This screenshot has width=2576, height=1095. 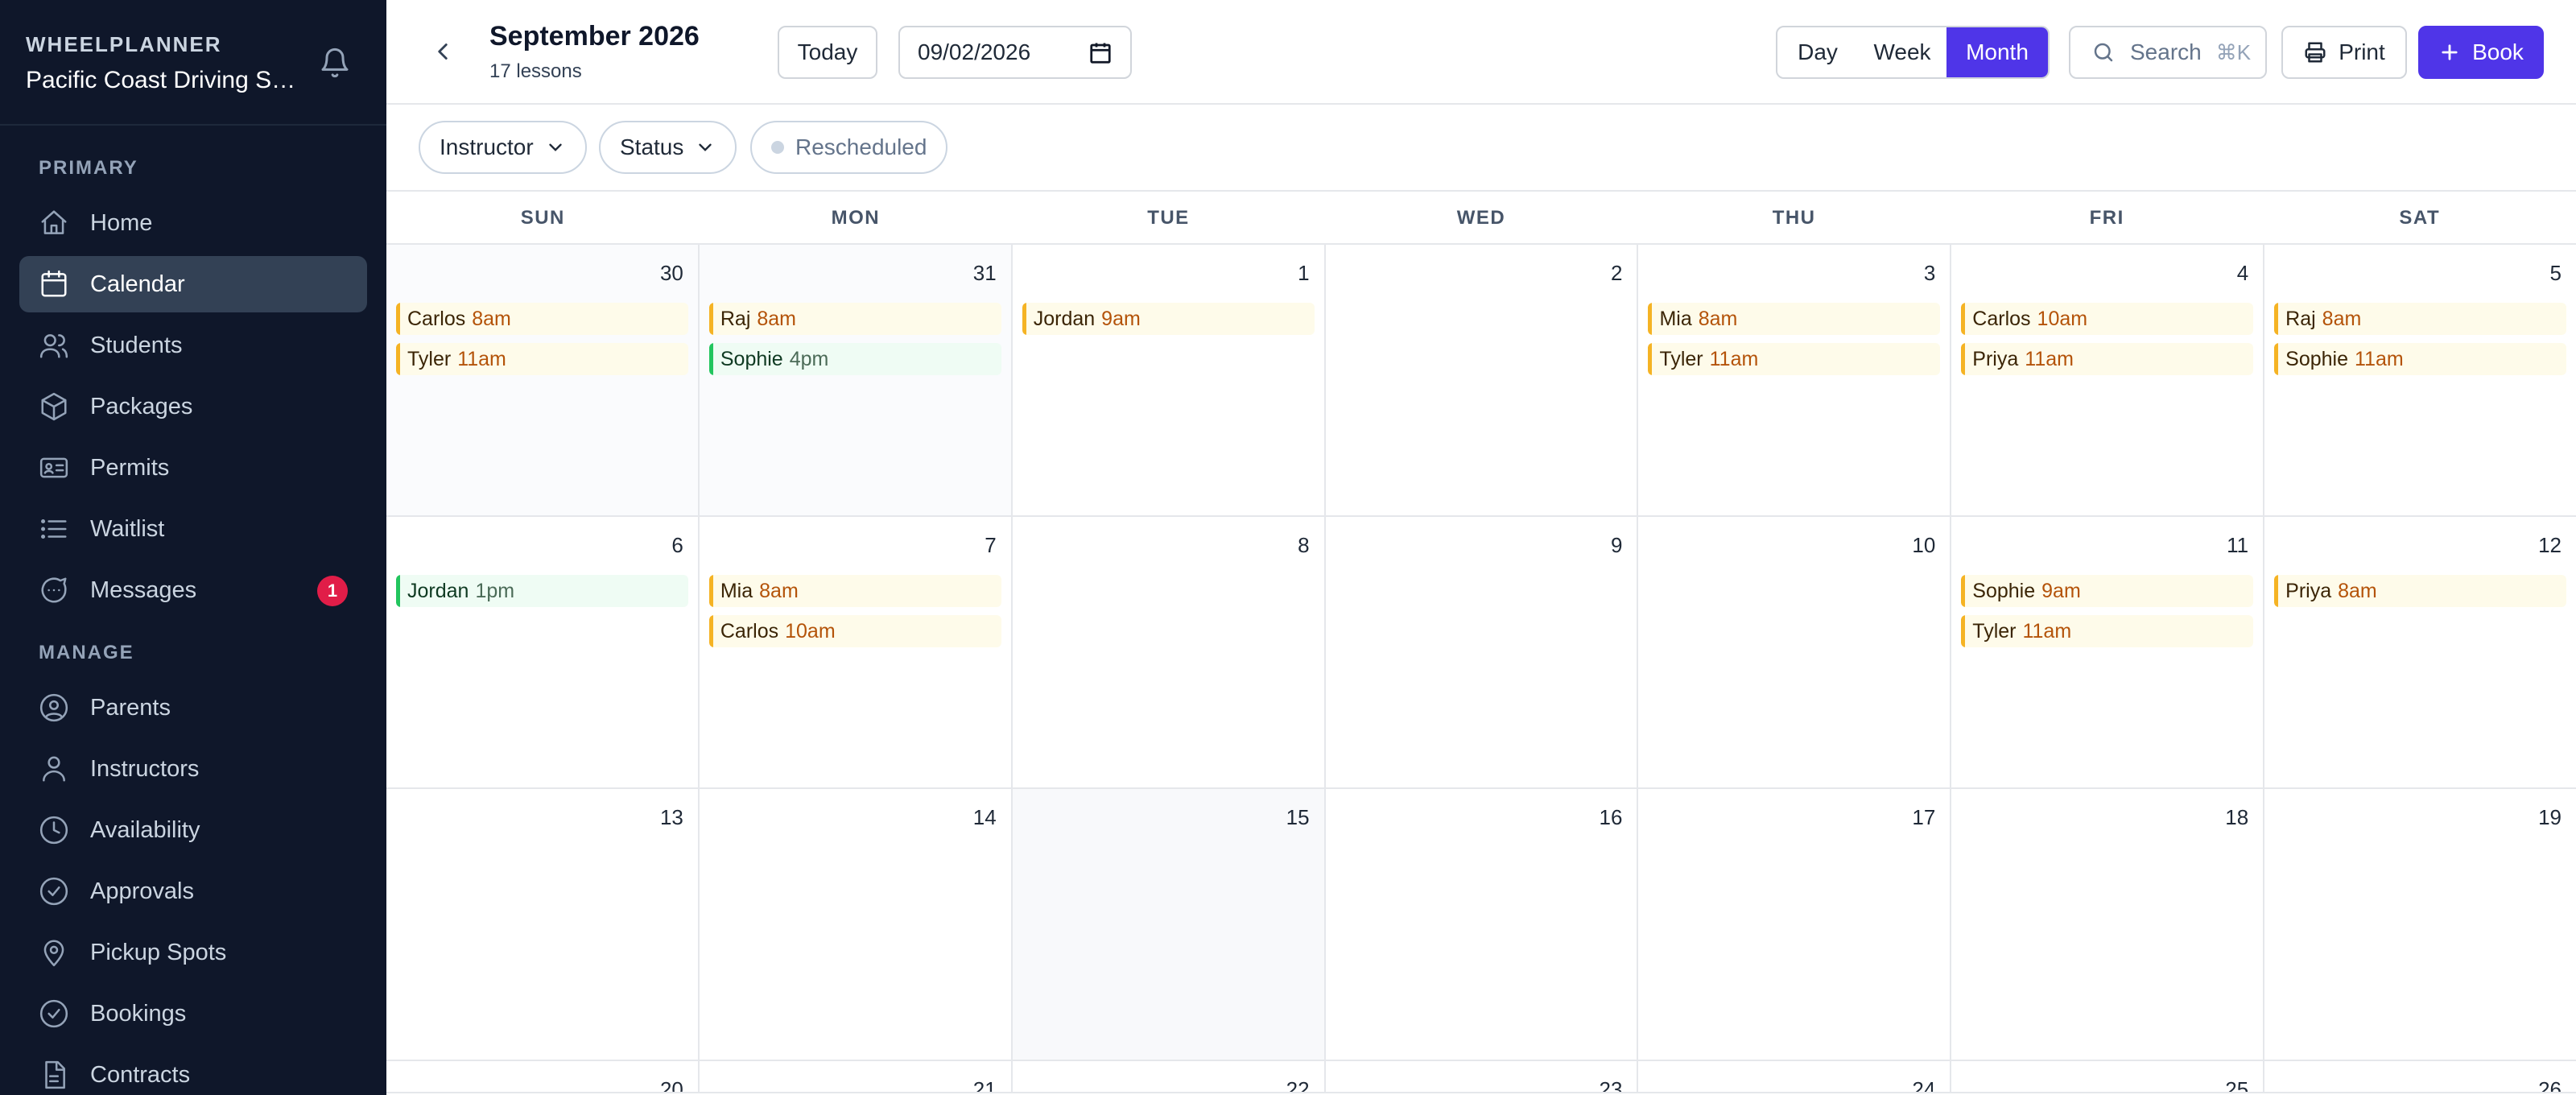 I want to click on chevron-down-icon, so click(x=705, y=147).